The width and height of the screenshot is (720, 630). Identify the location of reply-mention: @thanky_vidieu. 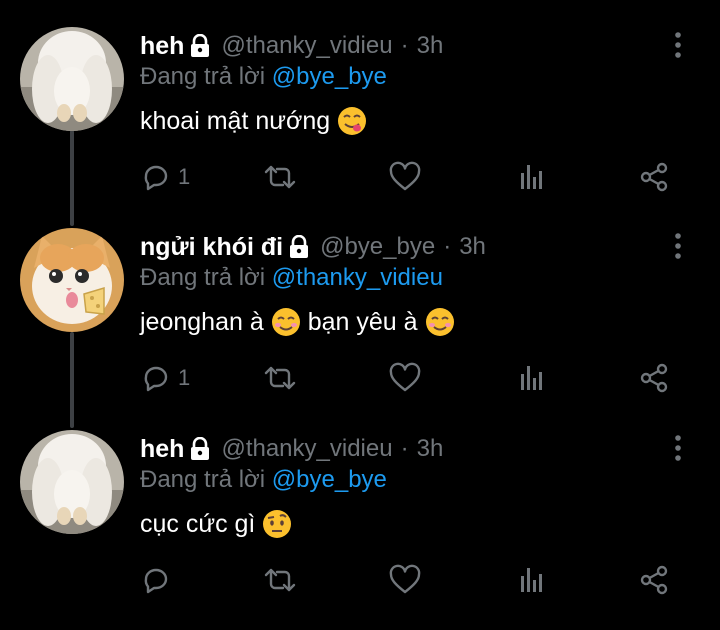
(357, 277).